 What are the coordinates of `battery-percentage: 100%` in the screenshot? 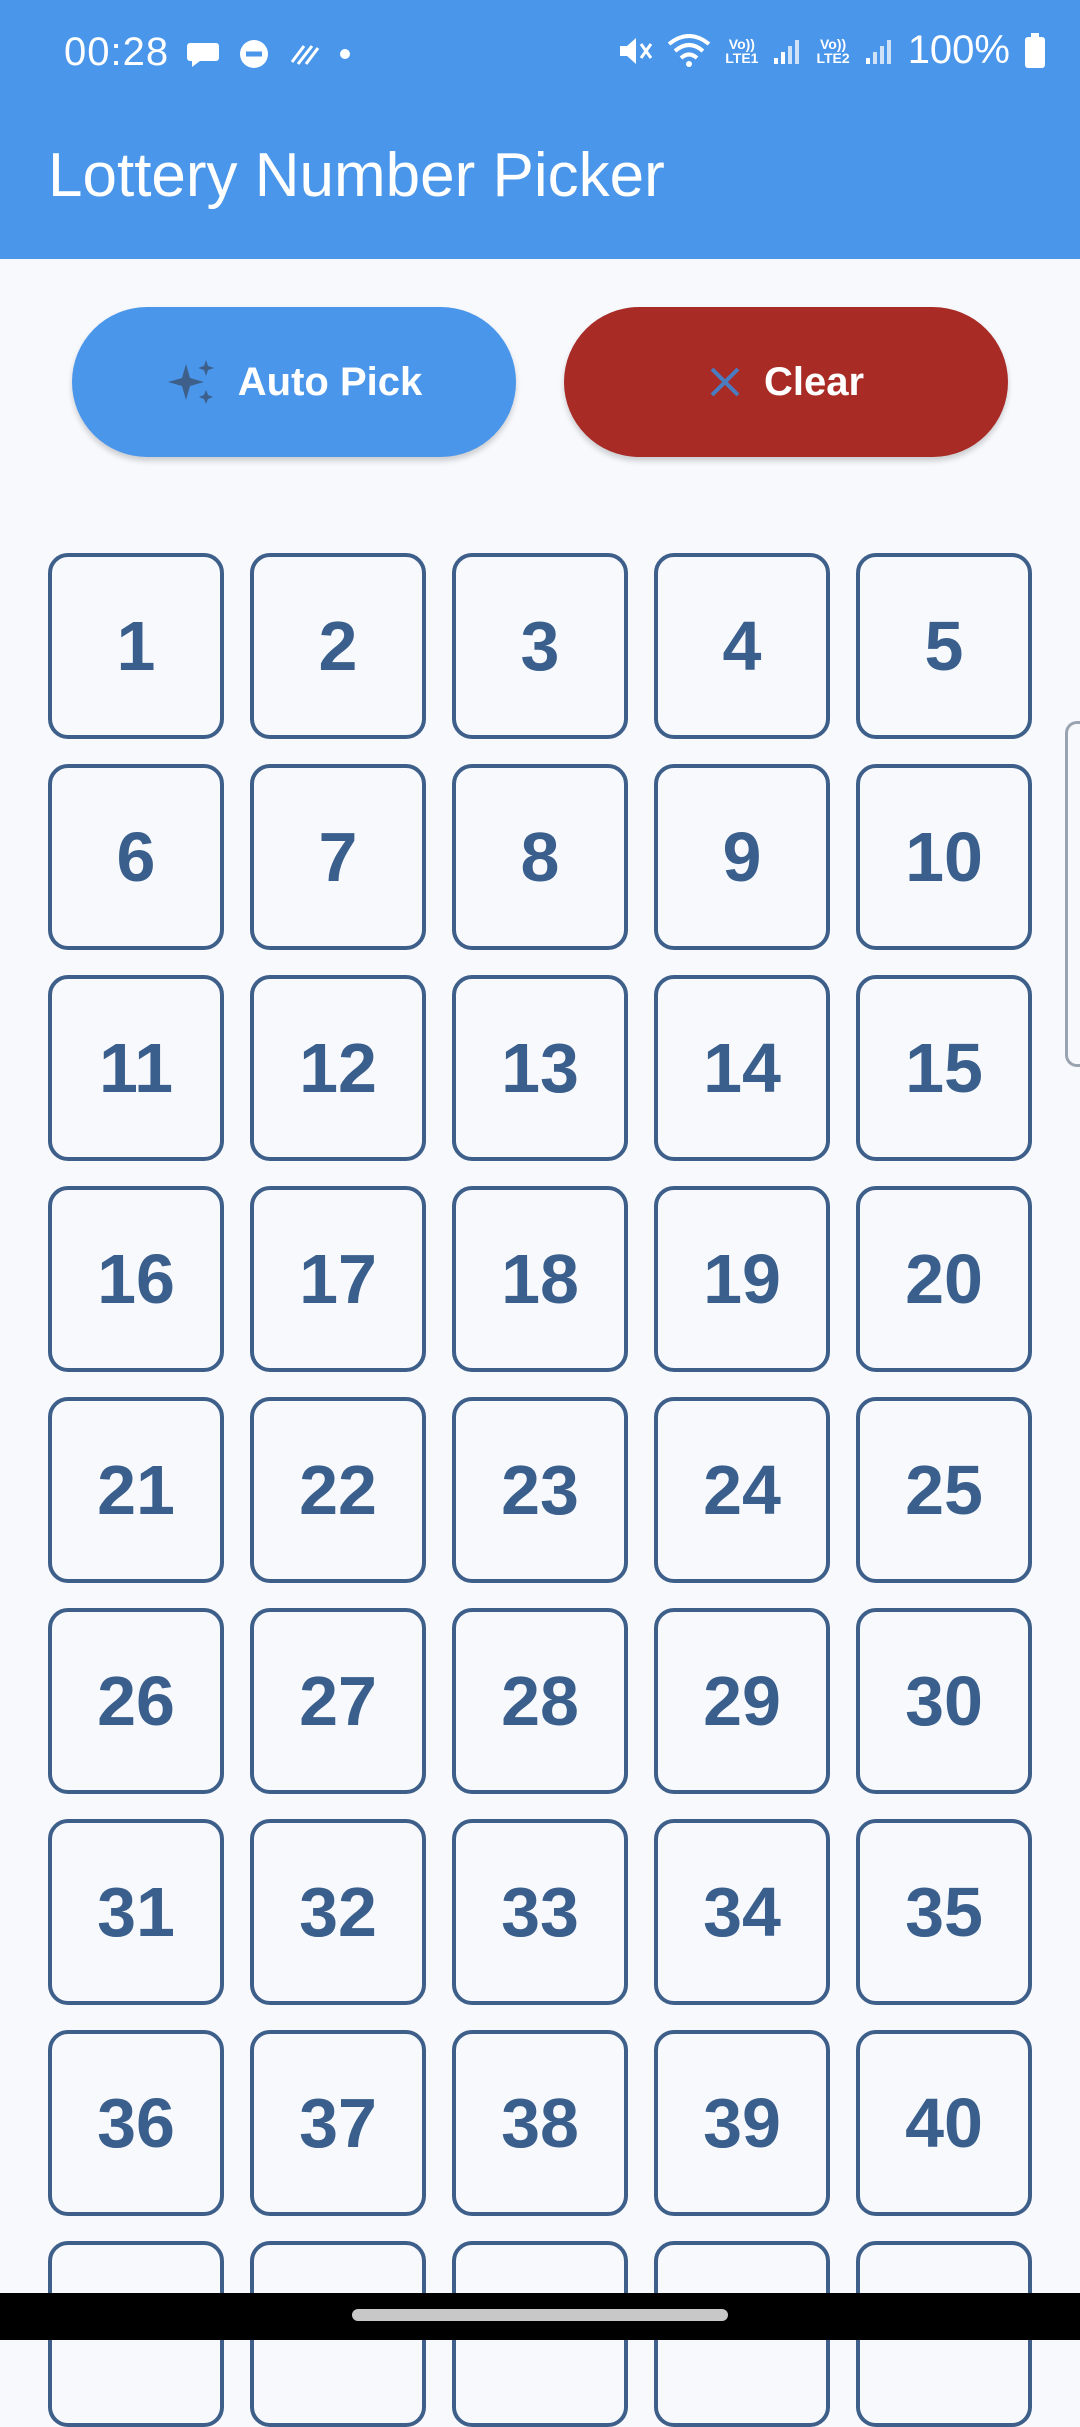 It's located at (958, 50).